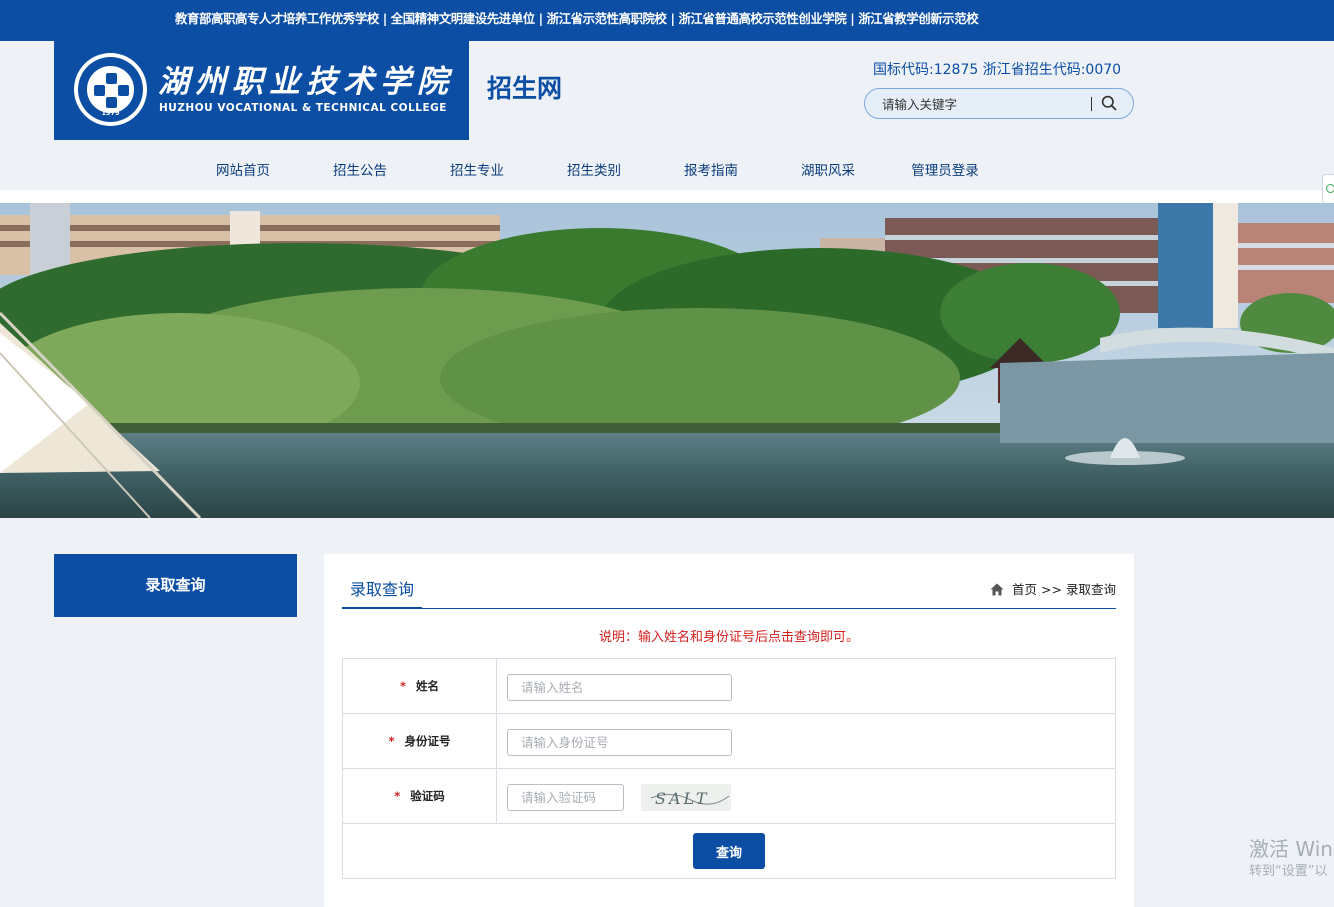  What do you see at coordinates (594, 171) in the screenshot?
I see `nav-item-categories: 招生类别` at bounding box center [594, 171].